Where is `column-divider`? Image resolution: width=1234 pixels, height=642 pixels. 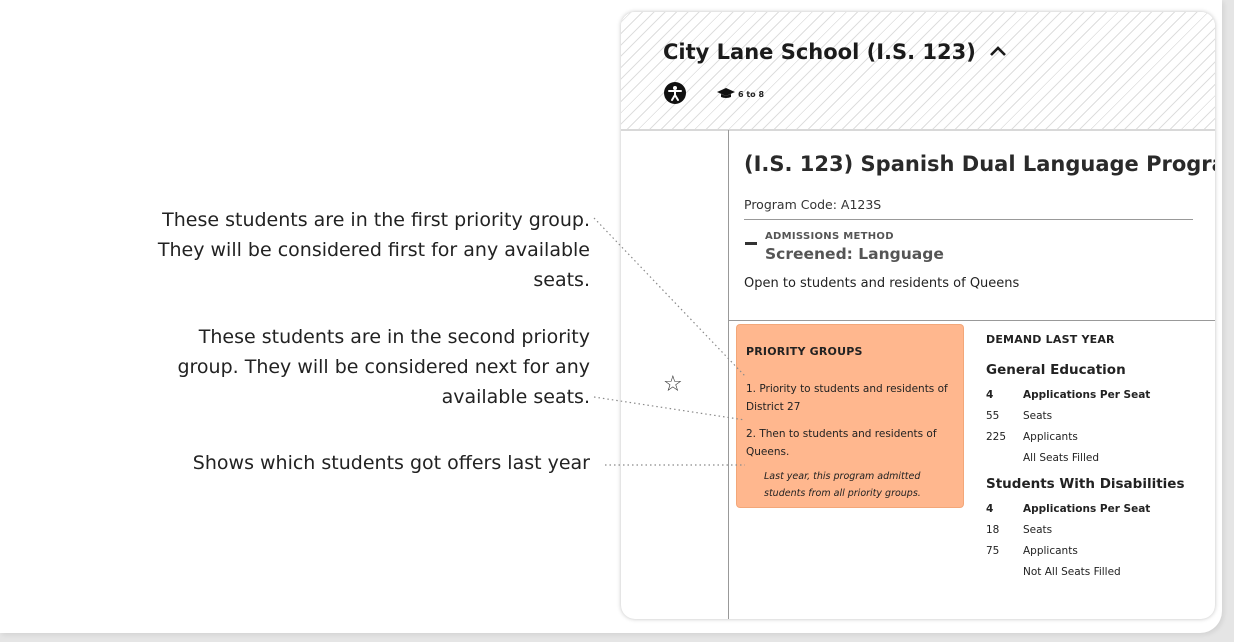
column-divider is located at coordinates (728, 374).